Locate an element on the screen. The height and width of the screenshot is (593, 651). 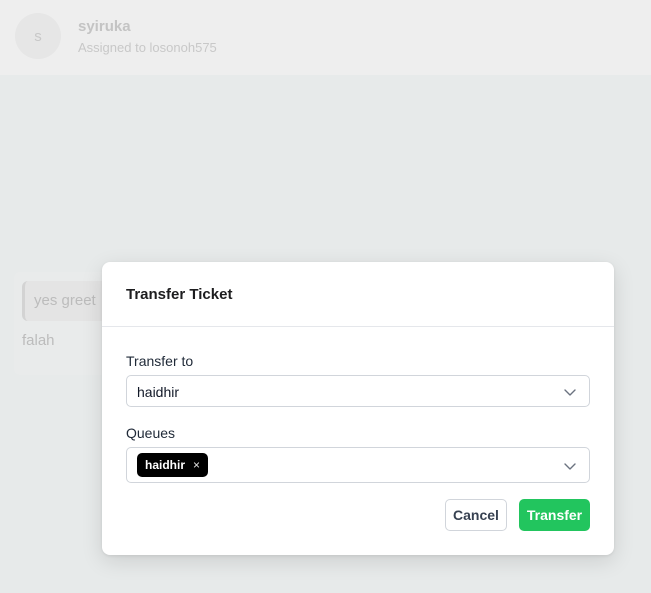
queue-tag: haidhir × is located at coordinates (173, 465).